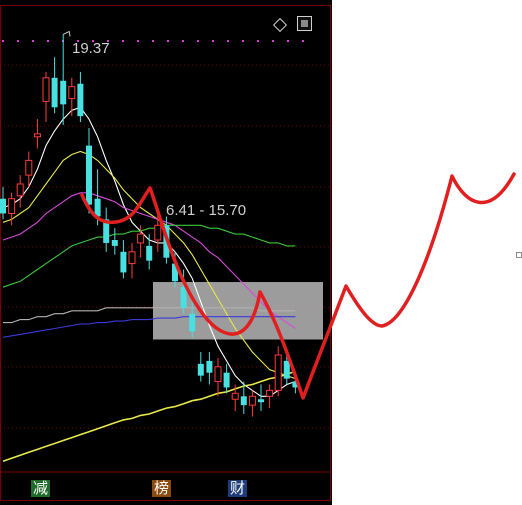  I want to click on price-range-box, so click(238, 311).